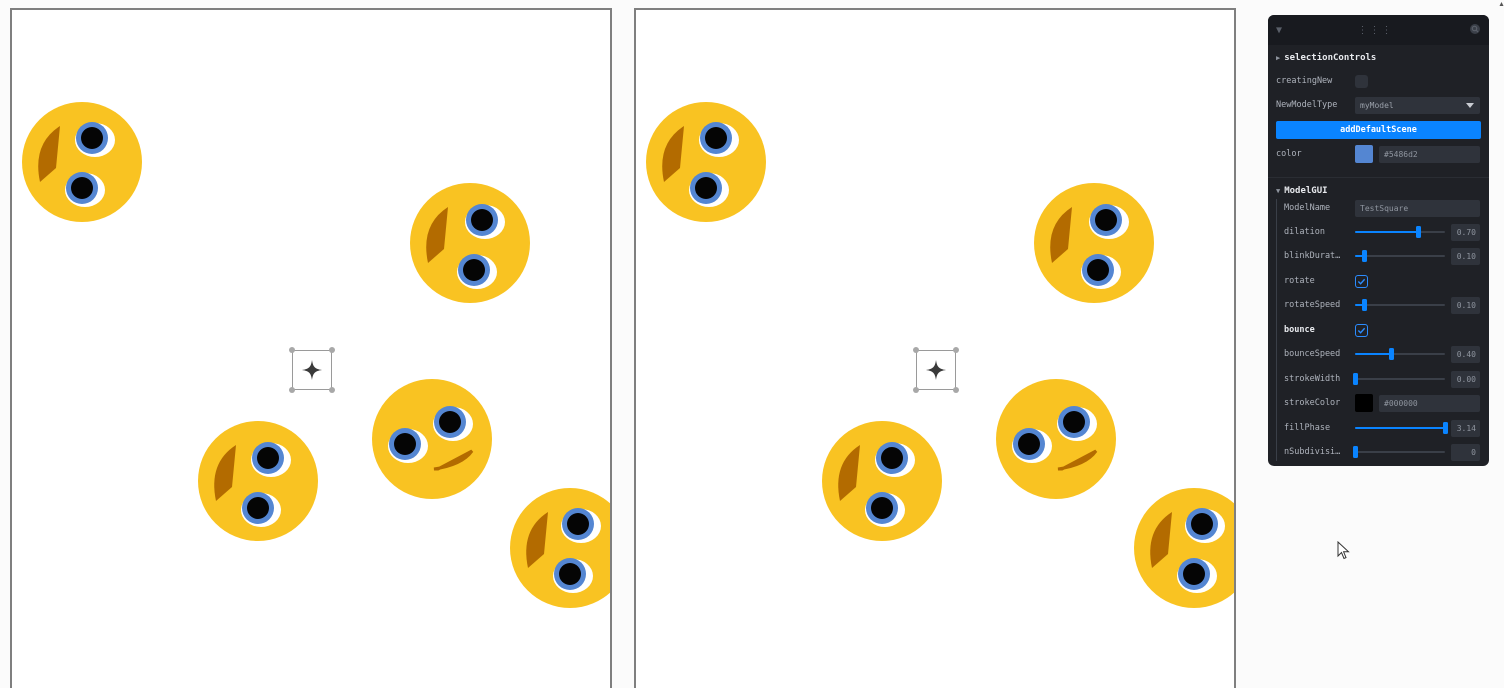 This screenshot has height=688, width=1504. Describe the element at coordinates (1378, 281) in the screenshot. I see `row-rotate: rotate` at that location.